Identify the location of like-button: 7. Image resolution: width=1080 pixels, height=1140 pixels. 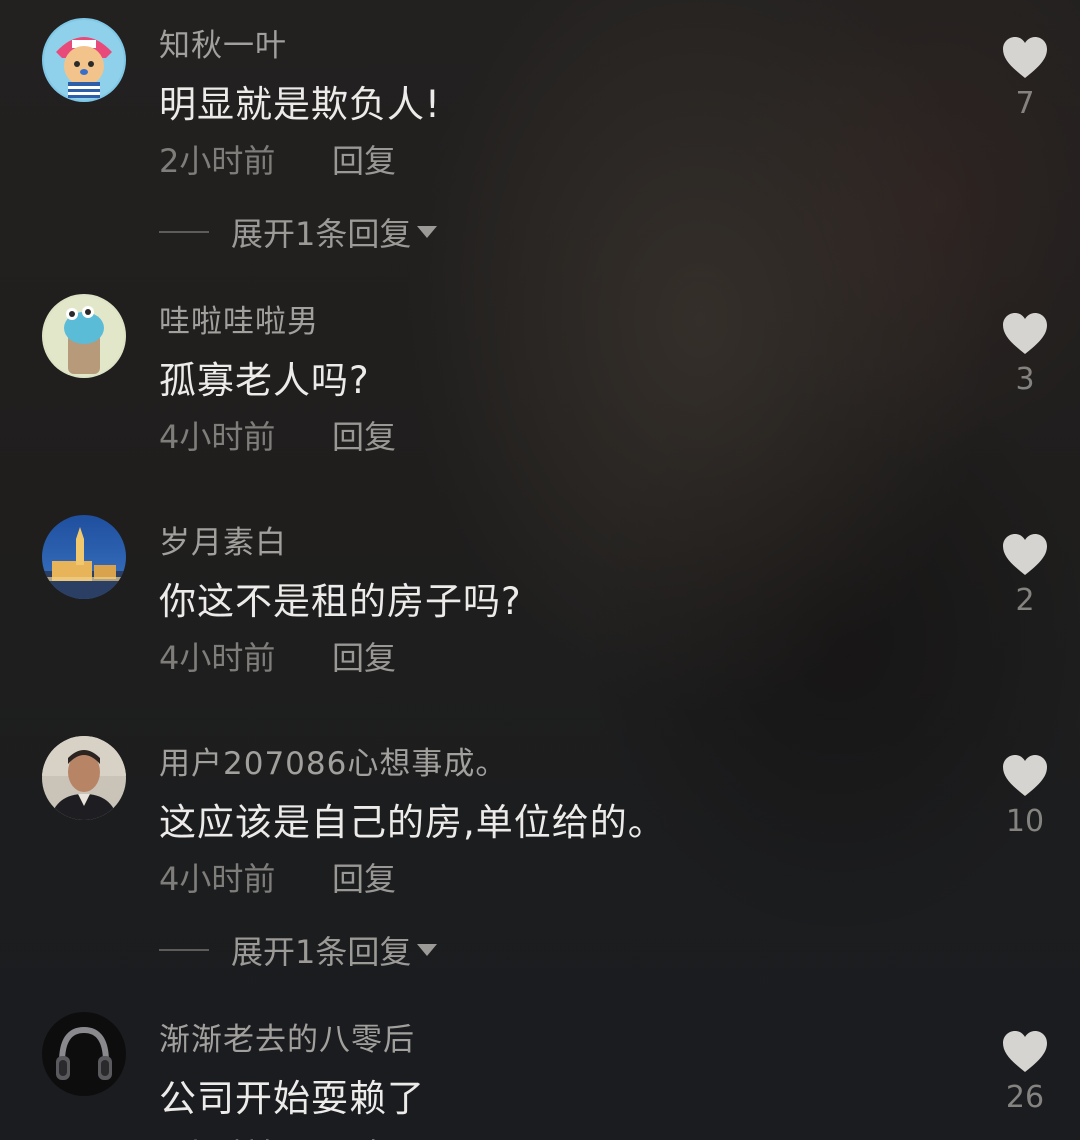
(1025, 78).